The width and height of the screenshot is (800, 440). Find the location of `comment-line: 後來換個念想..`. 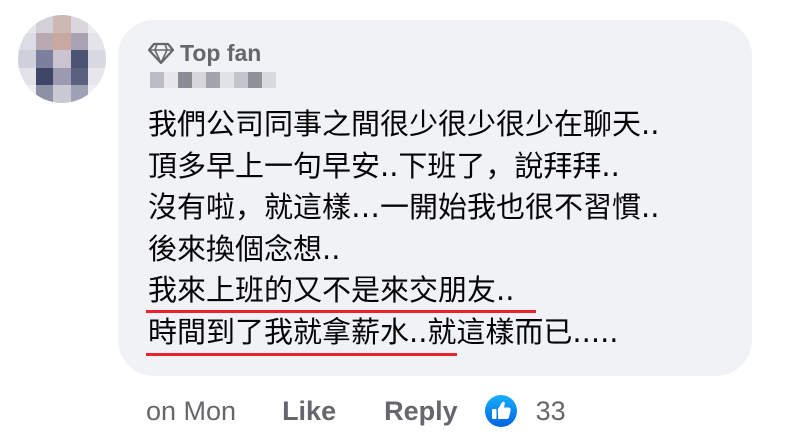

comment-line: 後來換個念想.. is located at coordinates (244, 248).